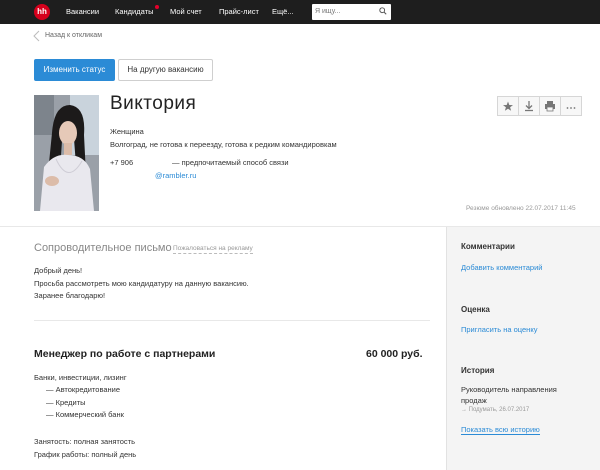 This screenshot has height=470, width=600. Describe the element at coordinates (488, 246) in the screenshot. I see `comments-heading: Комментарии` at that location.